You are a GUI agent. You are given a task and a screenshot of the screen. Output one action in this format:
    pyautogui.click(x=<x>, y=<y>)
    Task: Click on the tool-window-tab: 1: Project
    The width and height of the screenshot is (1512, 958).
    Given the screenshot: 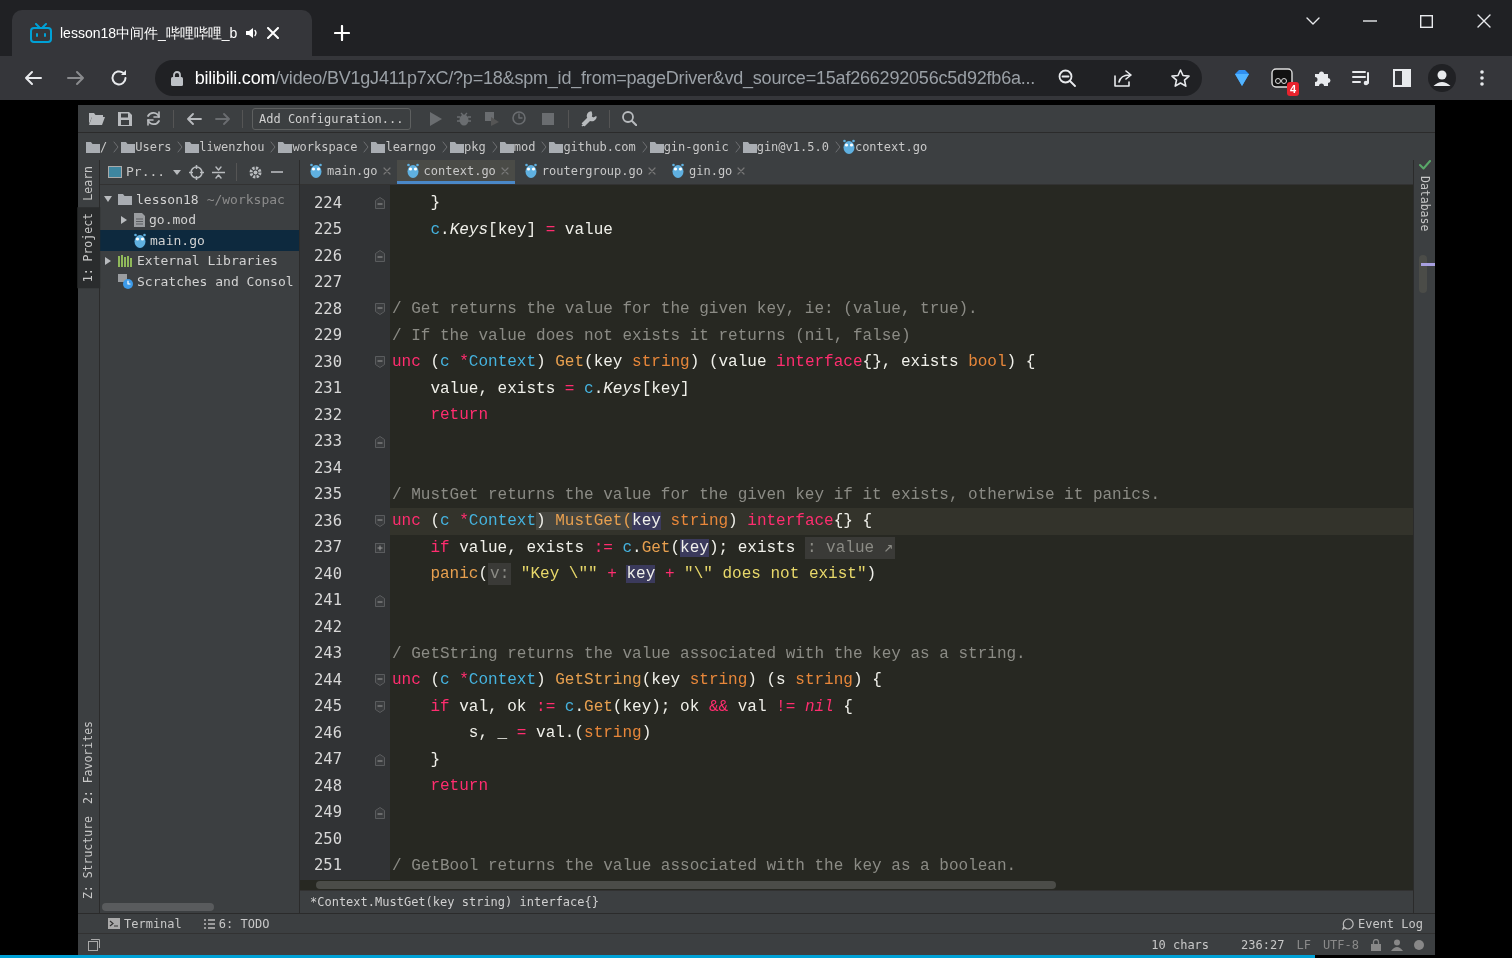 What is the action you would take?
    pyautogui.click(x=88, y=247)
    